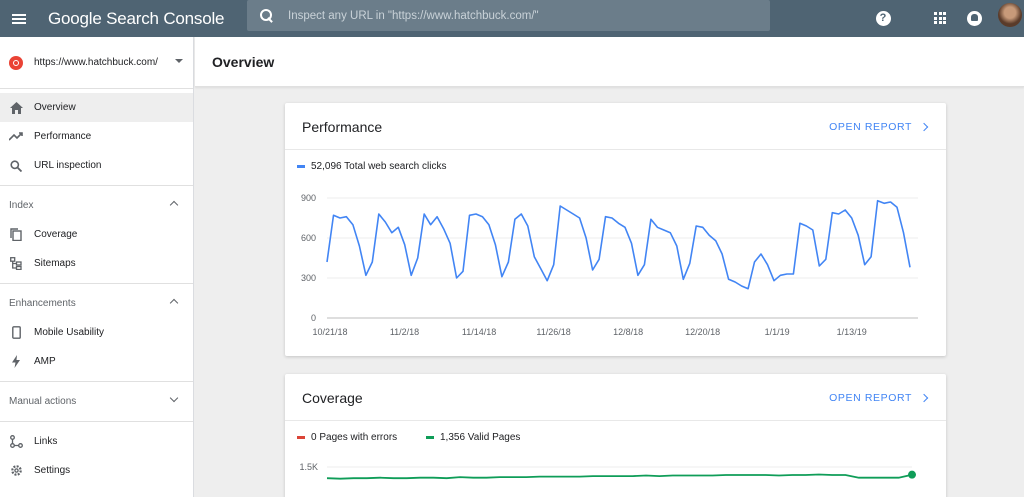 Image resolution: width=1024 pixels, height=497 pixels. What do you see at coordinates (16, 471) in the screenshot?
I see `gear-icon` at bounding box center [16, 471].